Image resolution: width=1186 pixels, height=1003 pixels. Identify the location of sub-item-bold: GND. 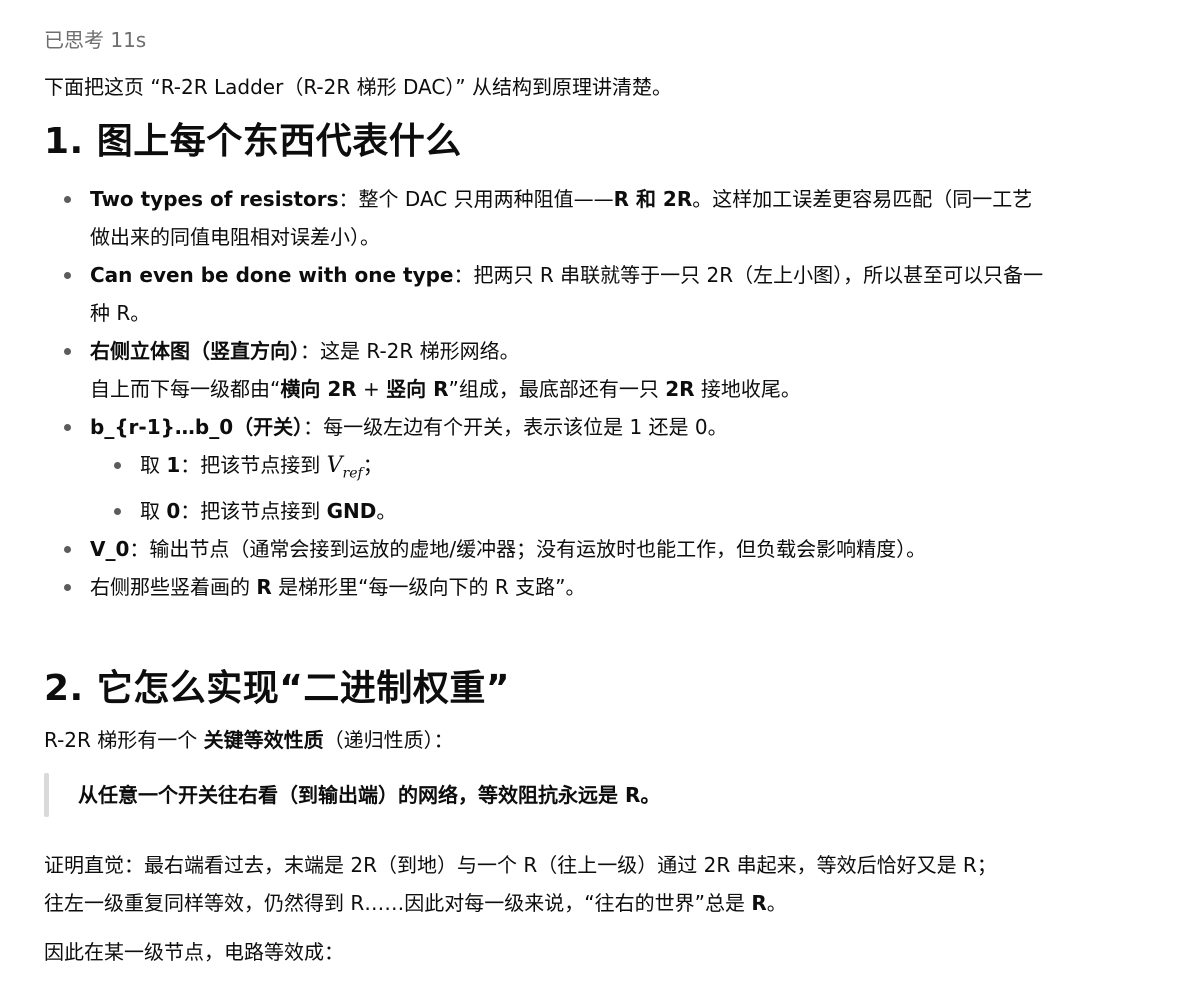
(351, 511).